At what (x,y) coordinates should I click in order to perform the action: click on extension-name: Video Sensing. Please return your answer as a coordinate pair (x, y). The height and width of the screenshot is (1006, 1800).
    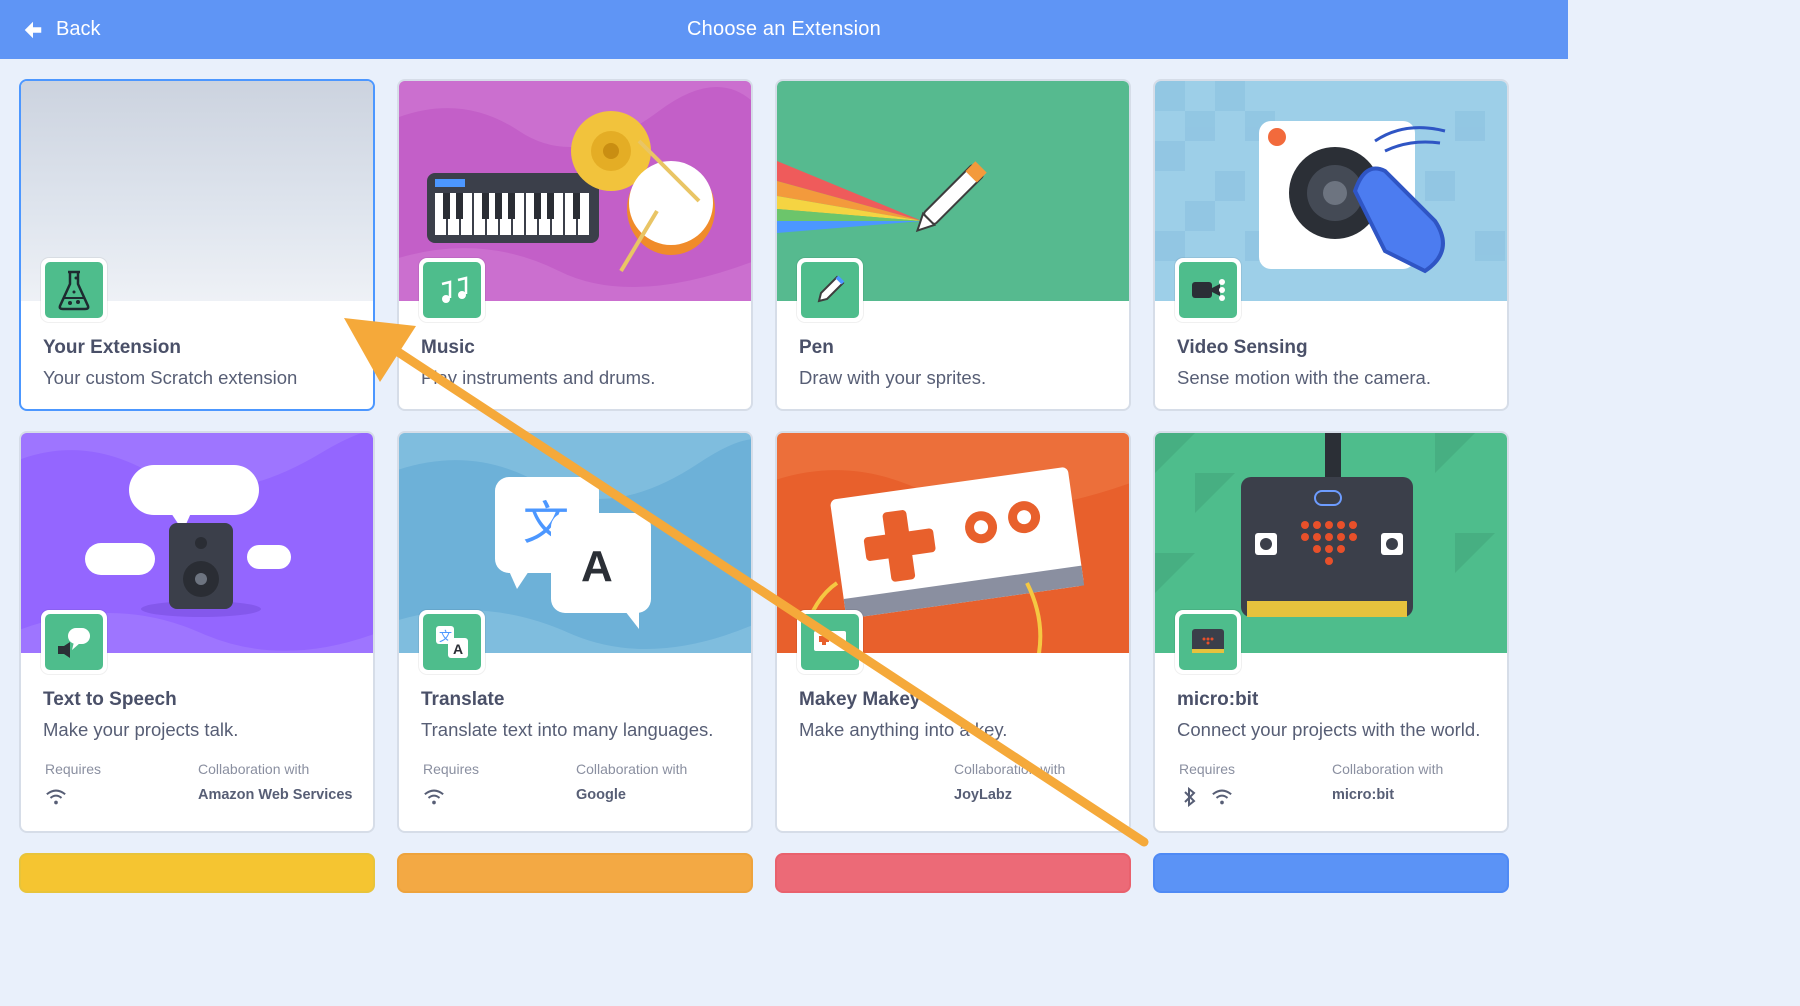
    Looking at the image, I should click on (1242, 347).